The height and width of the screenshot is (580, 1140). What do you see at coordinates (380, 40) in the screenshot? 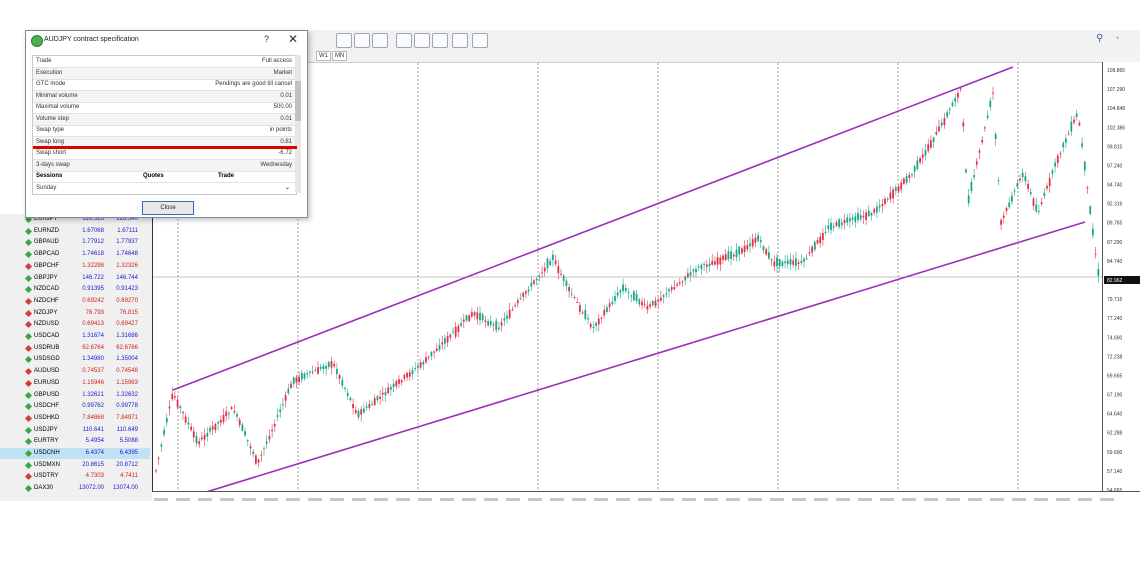
I see `tile-windows-icon` at bounding box center [380, 40].